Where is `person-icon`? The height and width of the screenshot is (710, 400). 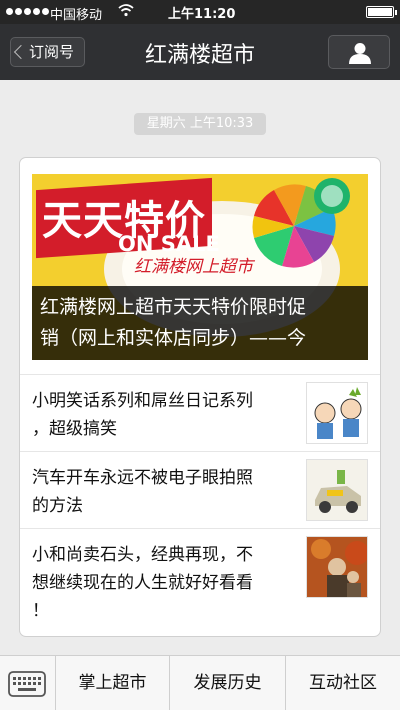 person-icon is located at coordinates (360, 53).